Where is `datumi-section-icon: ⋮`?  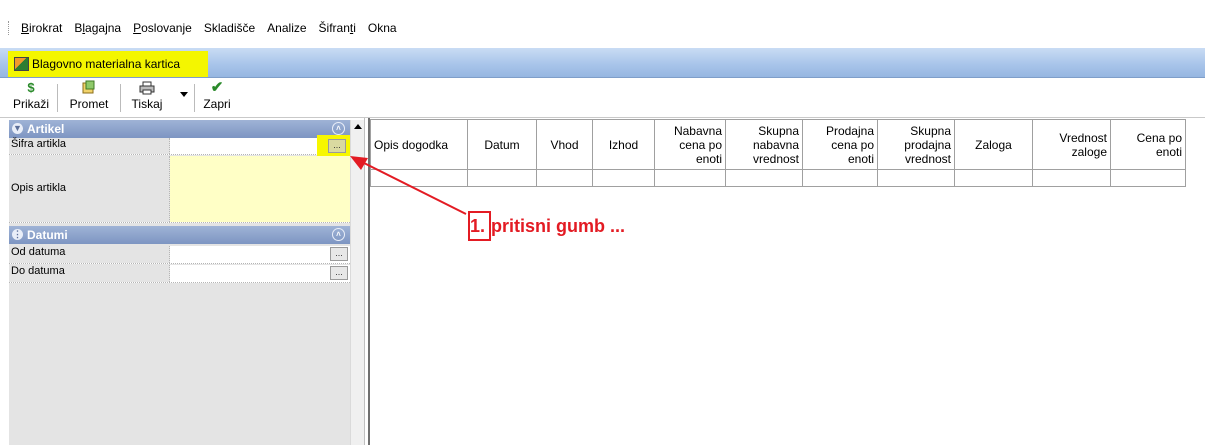
datumi-section-icon: ⋮ is located at coordinates (17, 234).